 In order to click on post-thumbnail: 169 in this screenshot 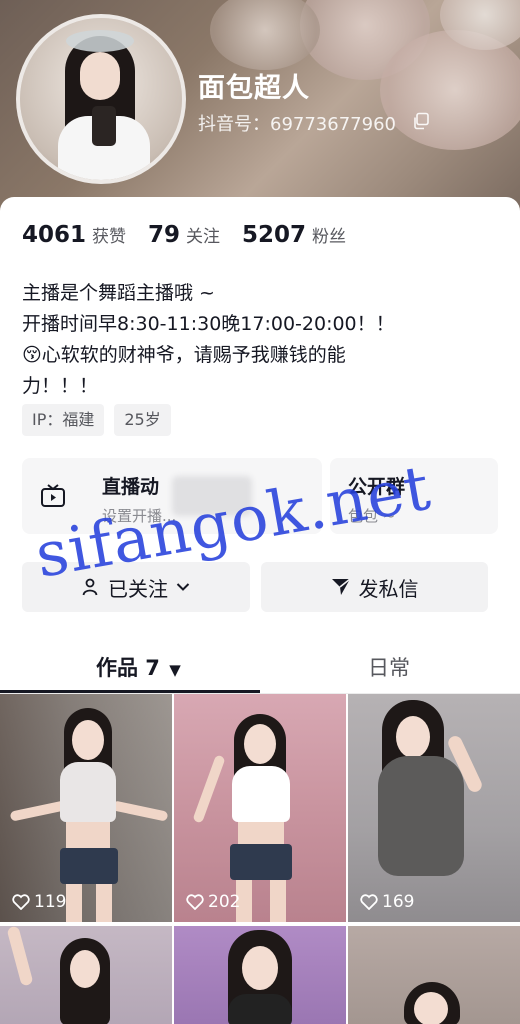, I will do `click(434, 808)`.